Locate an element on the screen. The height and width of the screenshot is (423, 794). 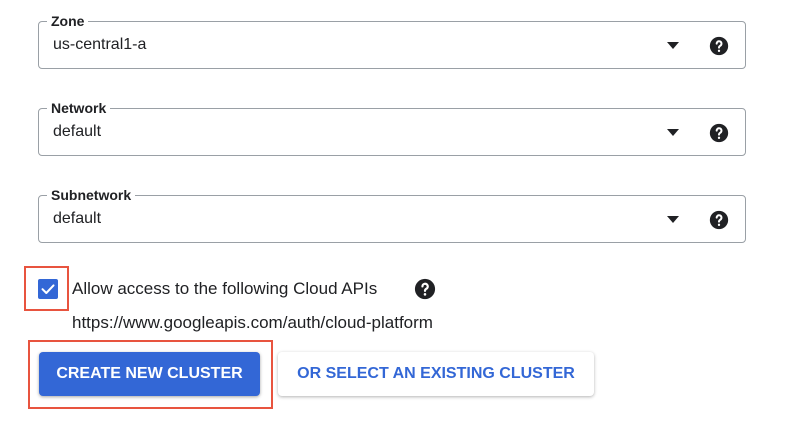
select-existing-cluster-button: OR SELECT AN EXISTING CLUSTER is located at coordinates (436, 374).